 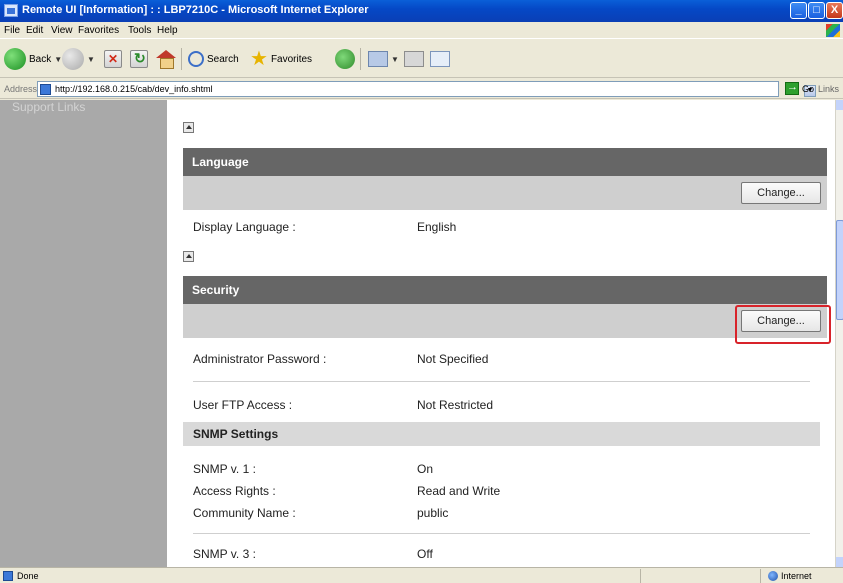 I want to click on history-icon, so click(x=345, y=59).